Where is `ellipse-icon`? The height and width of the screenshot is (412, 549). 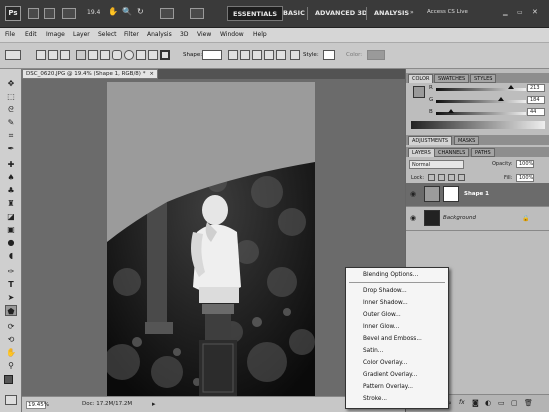
ellipse-icon is located at coordinates (129, 55).